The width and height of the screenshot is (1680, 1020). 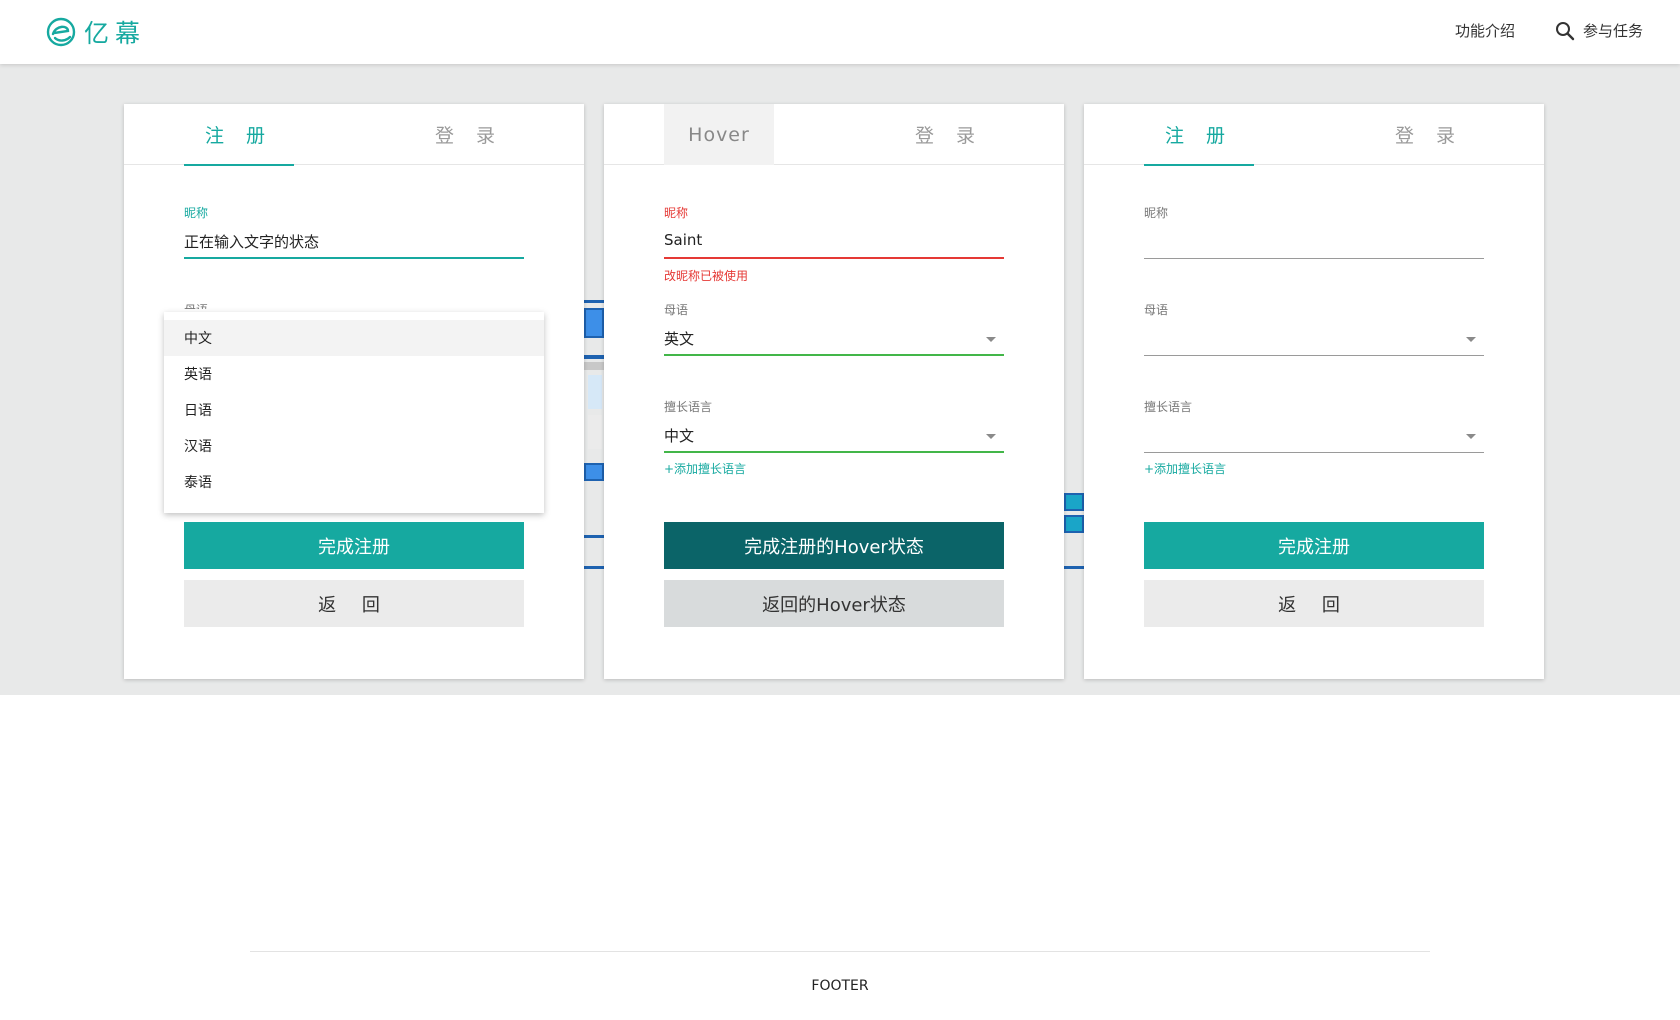 What do you see at coordinates (1314, 331) in the screenshot?
I see `native-language-select` at bounding box center [1314, 331].